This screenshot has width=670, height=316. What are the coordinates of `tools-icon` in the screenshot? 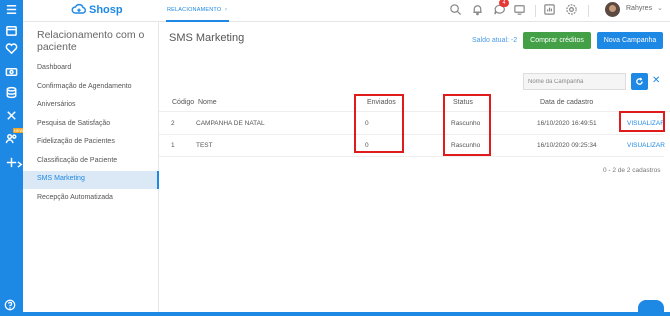 It's located at (11, 115).